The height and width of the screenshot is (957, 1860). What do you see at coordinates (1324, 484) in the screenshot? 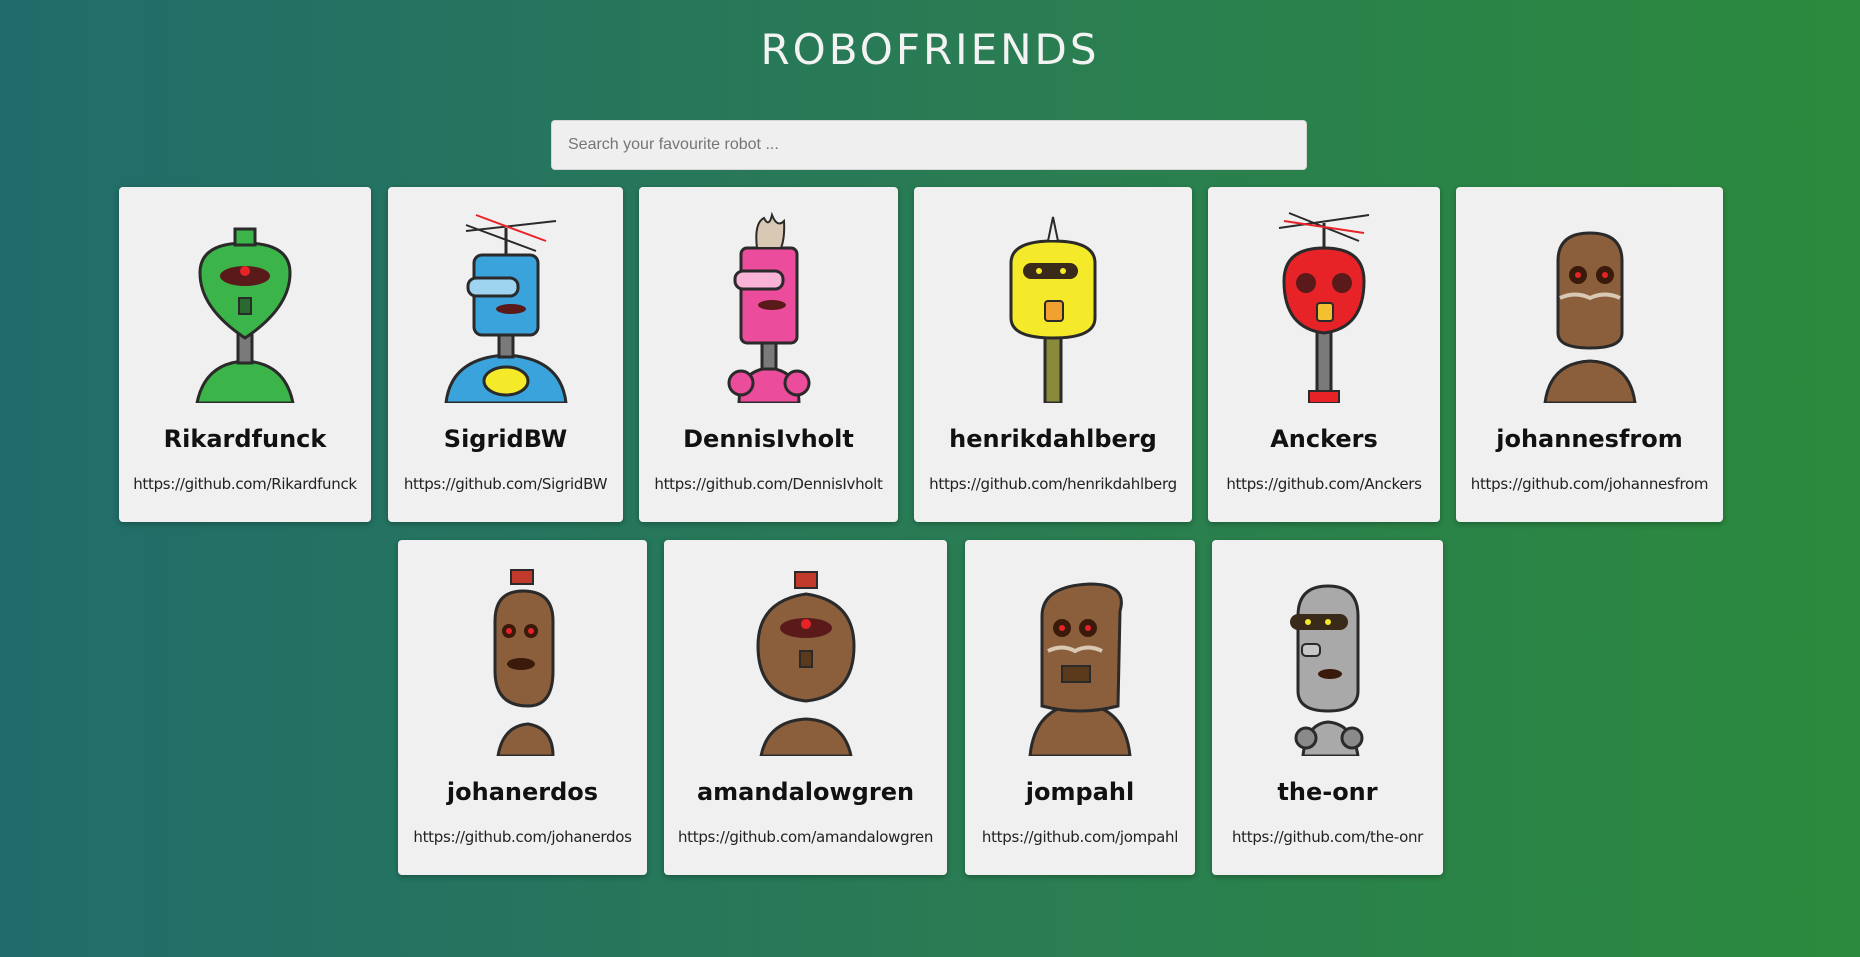
I see `robot-url: https://github.com/Anckers` at bounding box center [1324, 484].